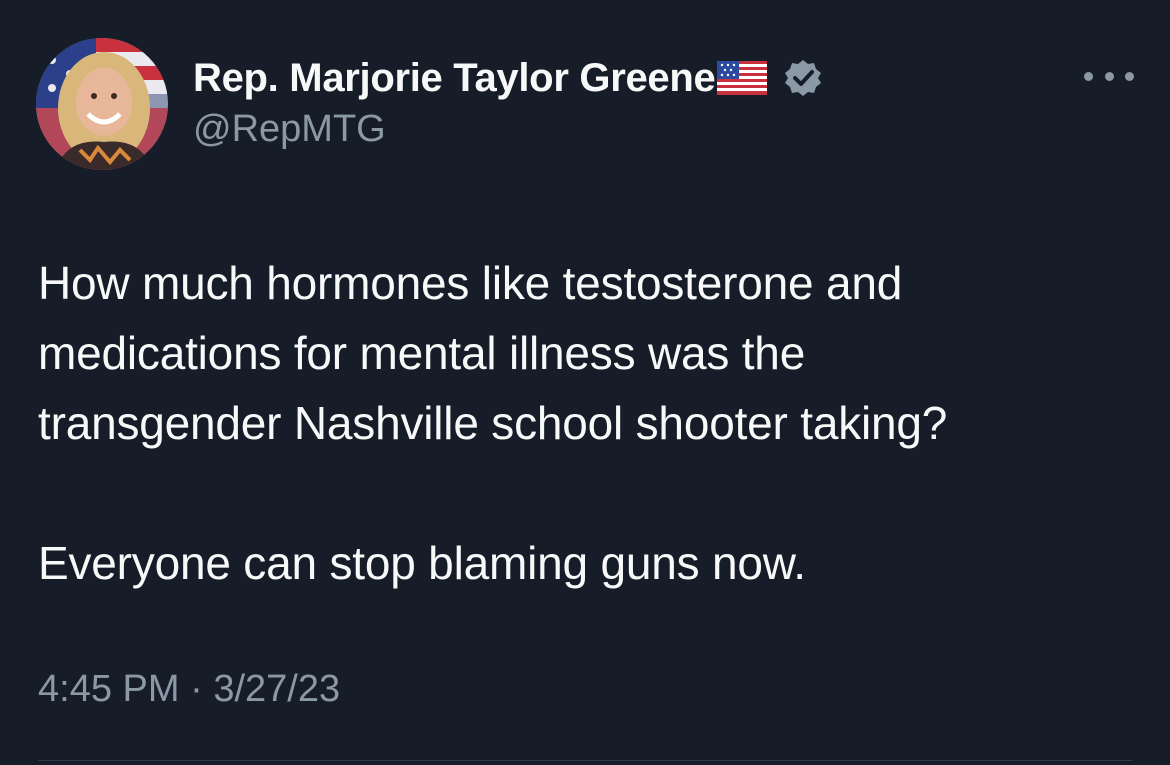 The image size is (1170, 765). What do you see at coordinates (803, 78) in the screenshot?
I see `verified-badge-icon` at bounding box center [803, 78].